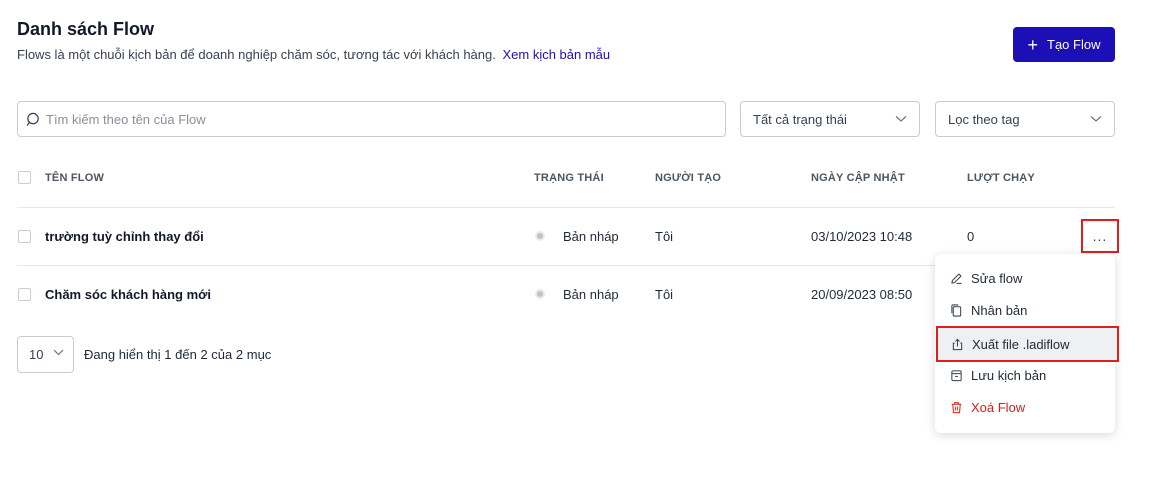  What do you see at coordinates (1033, 44) in the screenshot?
I see `plus-icon: +` at bounding box center [1033, 44].